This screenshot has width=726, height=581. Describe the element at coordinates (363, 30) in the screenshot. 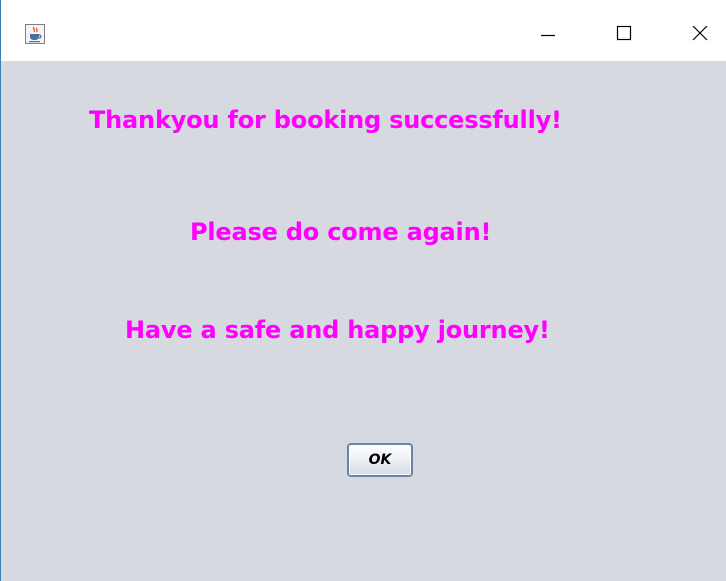

I see `title-bar` at that location.